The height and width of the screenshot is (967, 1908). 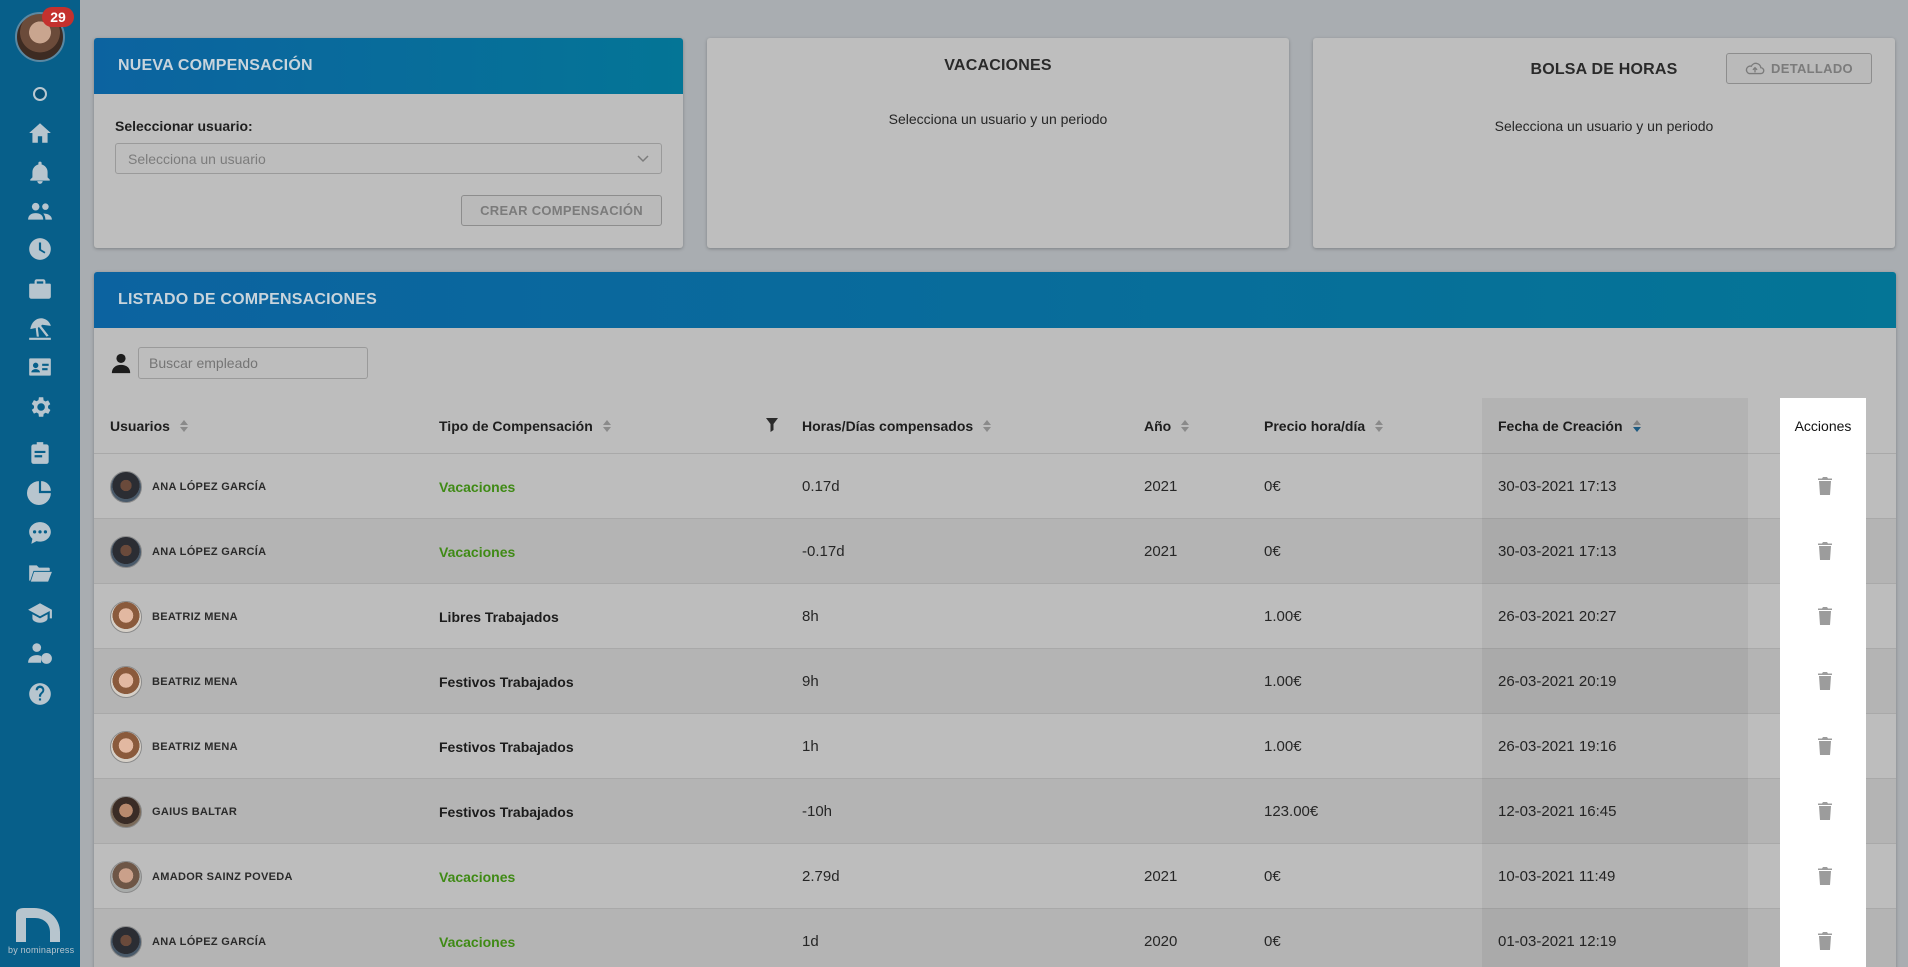 What do you see at coordinates (821, 876) in the screenshot?
I see `cell-horas: 2.79d` at bounding box center [821, 876].